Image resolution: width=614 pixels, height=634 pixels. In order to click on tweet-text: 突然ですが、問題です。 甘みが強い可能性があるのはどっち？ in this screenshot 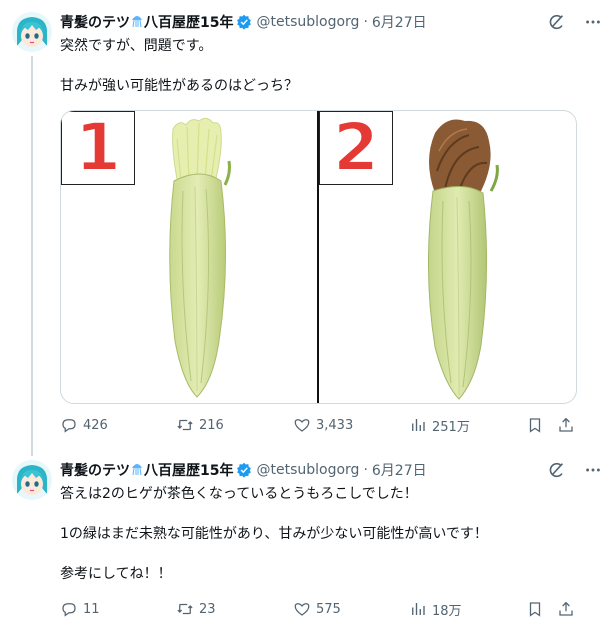, I will do `click(329, 66)`.